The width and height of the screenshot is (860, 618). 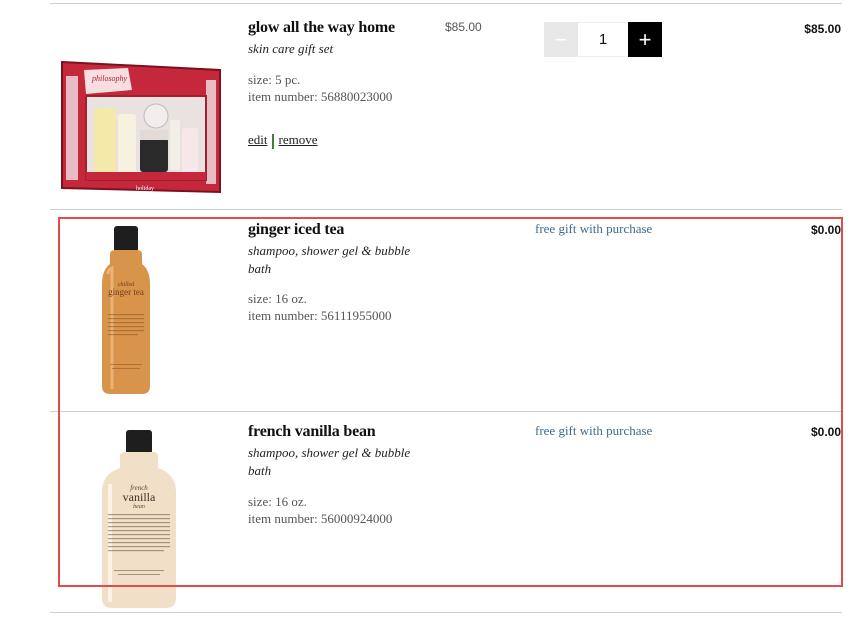 I want to click on item-name: french vanilla bean, so click(x=312, y=432).